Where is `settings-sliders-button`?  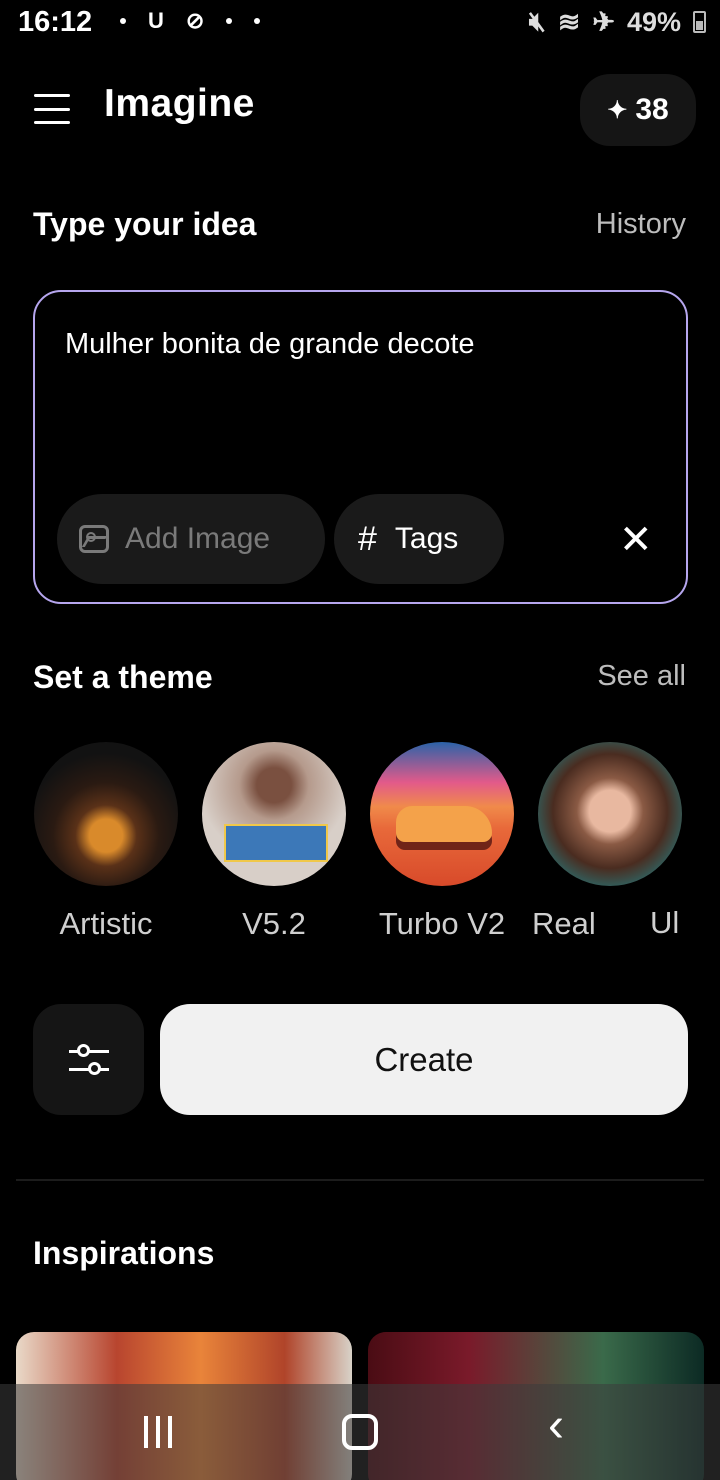
settings-sliders-button is located at coordinates (88, 1059).